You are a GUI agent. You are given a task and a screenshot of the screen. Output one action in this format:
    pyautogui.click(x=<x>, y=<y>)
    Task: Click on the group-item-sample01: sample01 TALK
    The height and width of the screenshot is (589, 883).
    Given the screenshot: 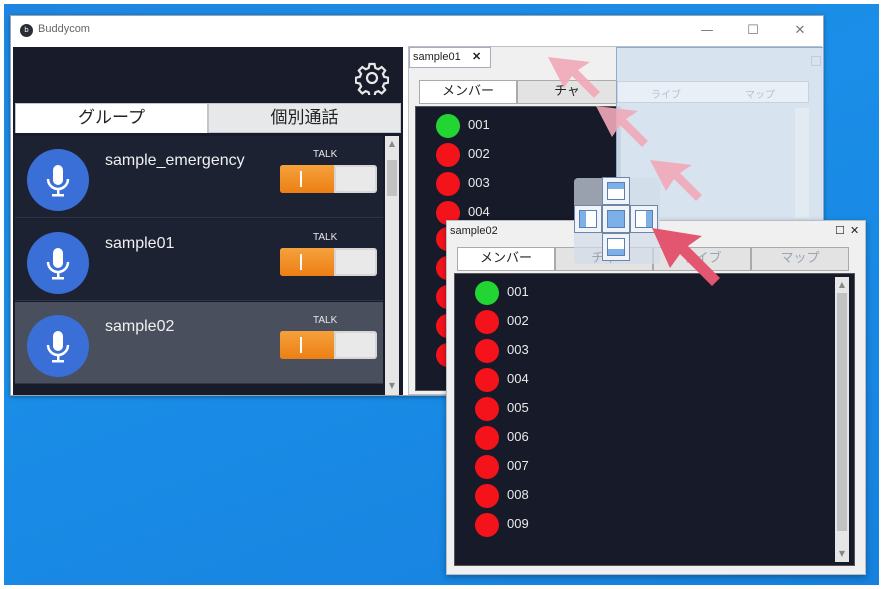 What is the action you would take?
    pyautogui.click(x=199, y=260)
    